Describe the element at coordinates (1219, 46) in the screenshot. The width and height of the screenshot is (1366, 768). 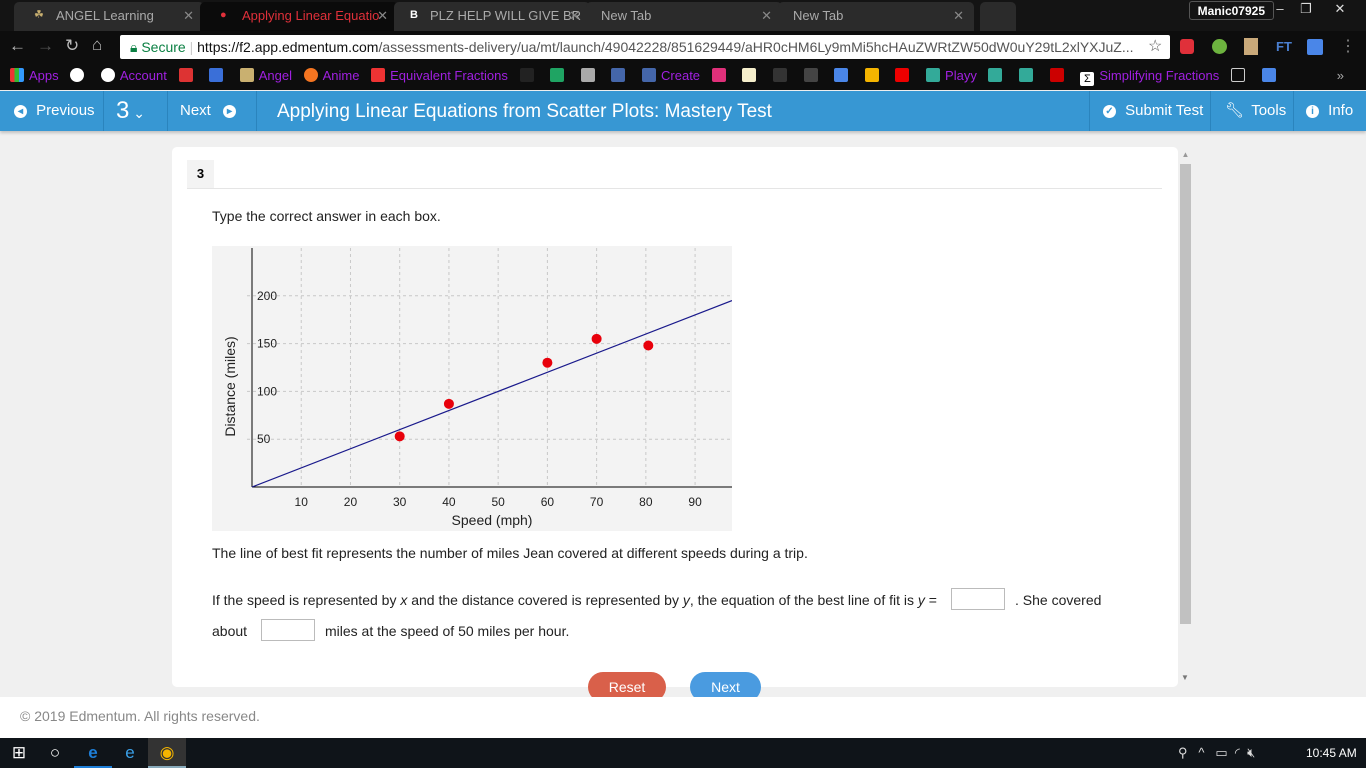
I see `extension-green-icon` at that location.